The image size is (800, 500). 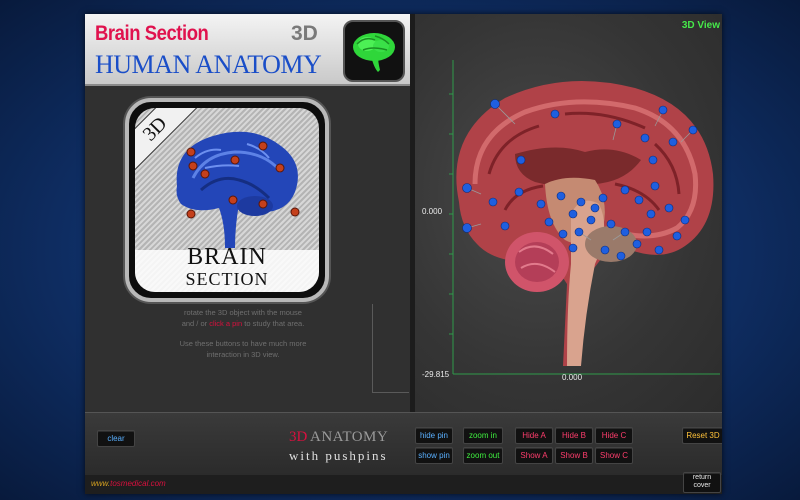 I want to click on brand-subtitle: HUMAN ANATOMY, so click(x=208, y=64).